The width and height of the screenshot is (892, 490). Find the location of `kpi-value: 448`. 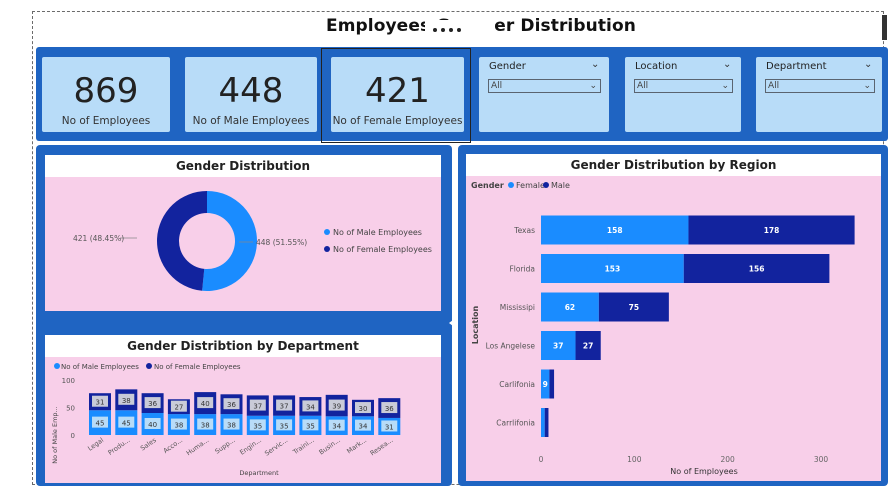

kpi-value: 448 is located at coordinates (251, 91).